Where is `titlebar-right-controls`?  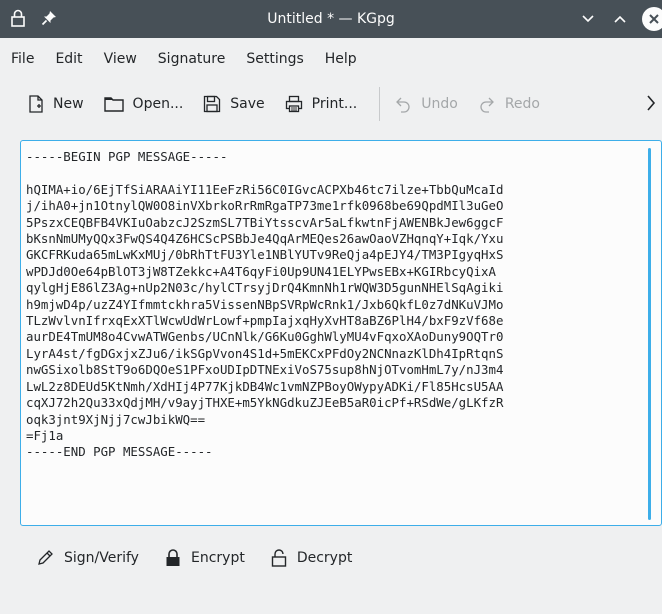 titlebar-right-controls is located at coordinates (620, 19).